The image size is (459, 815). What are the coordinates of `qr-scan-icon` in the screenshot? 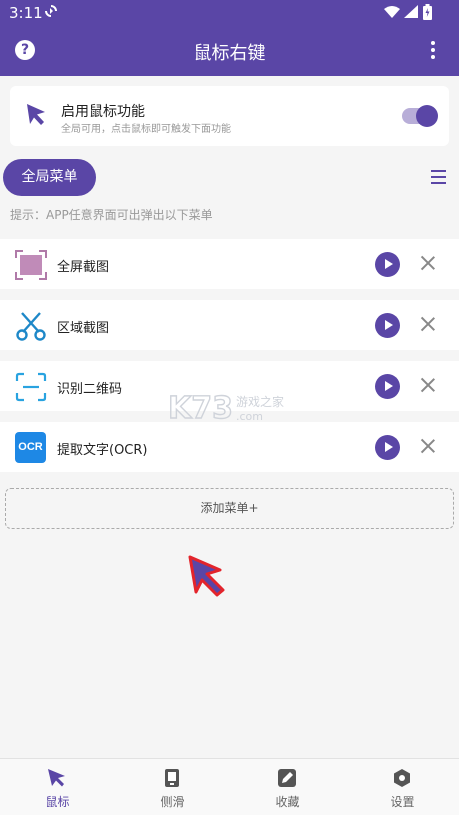 It's located at (31, 387).